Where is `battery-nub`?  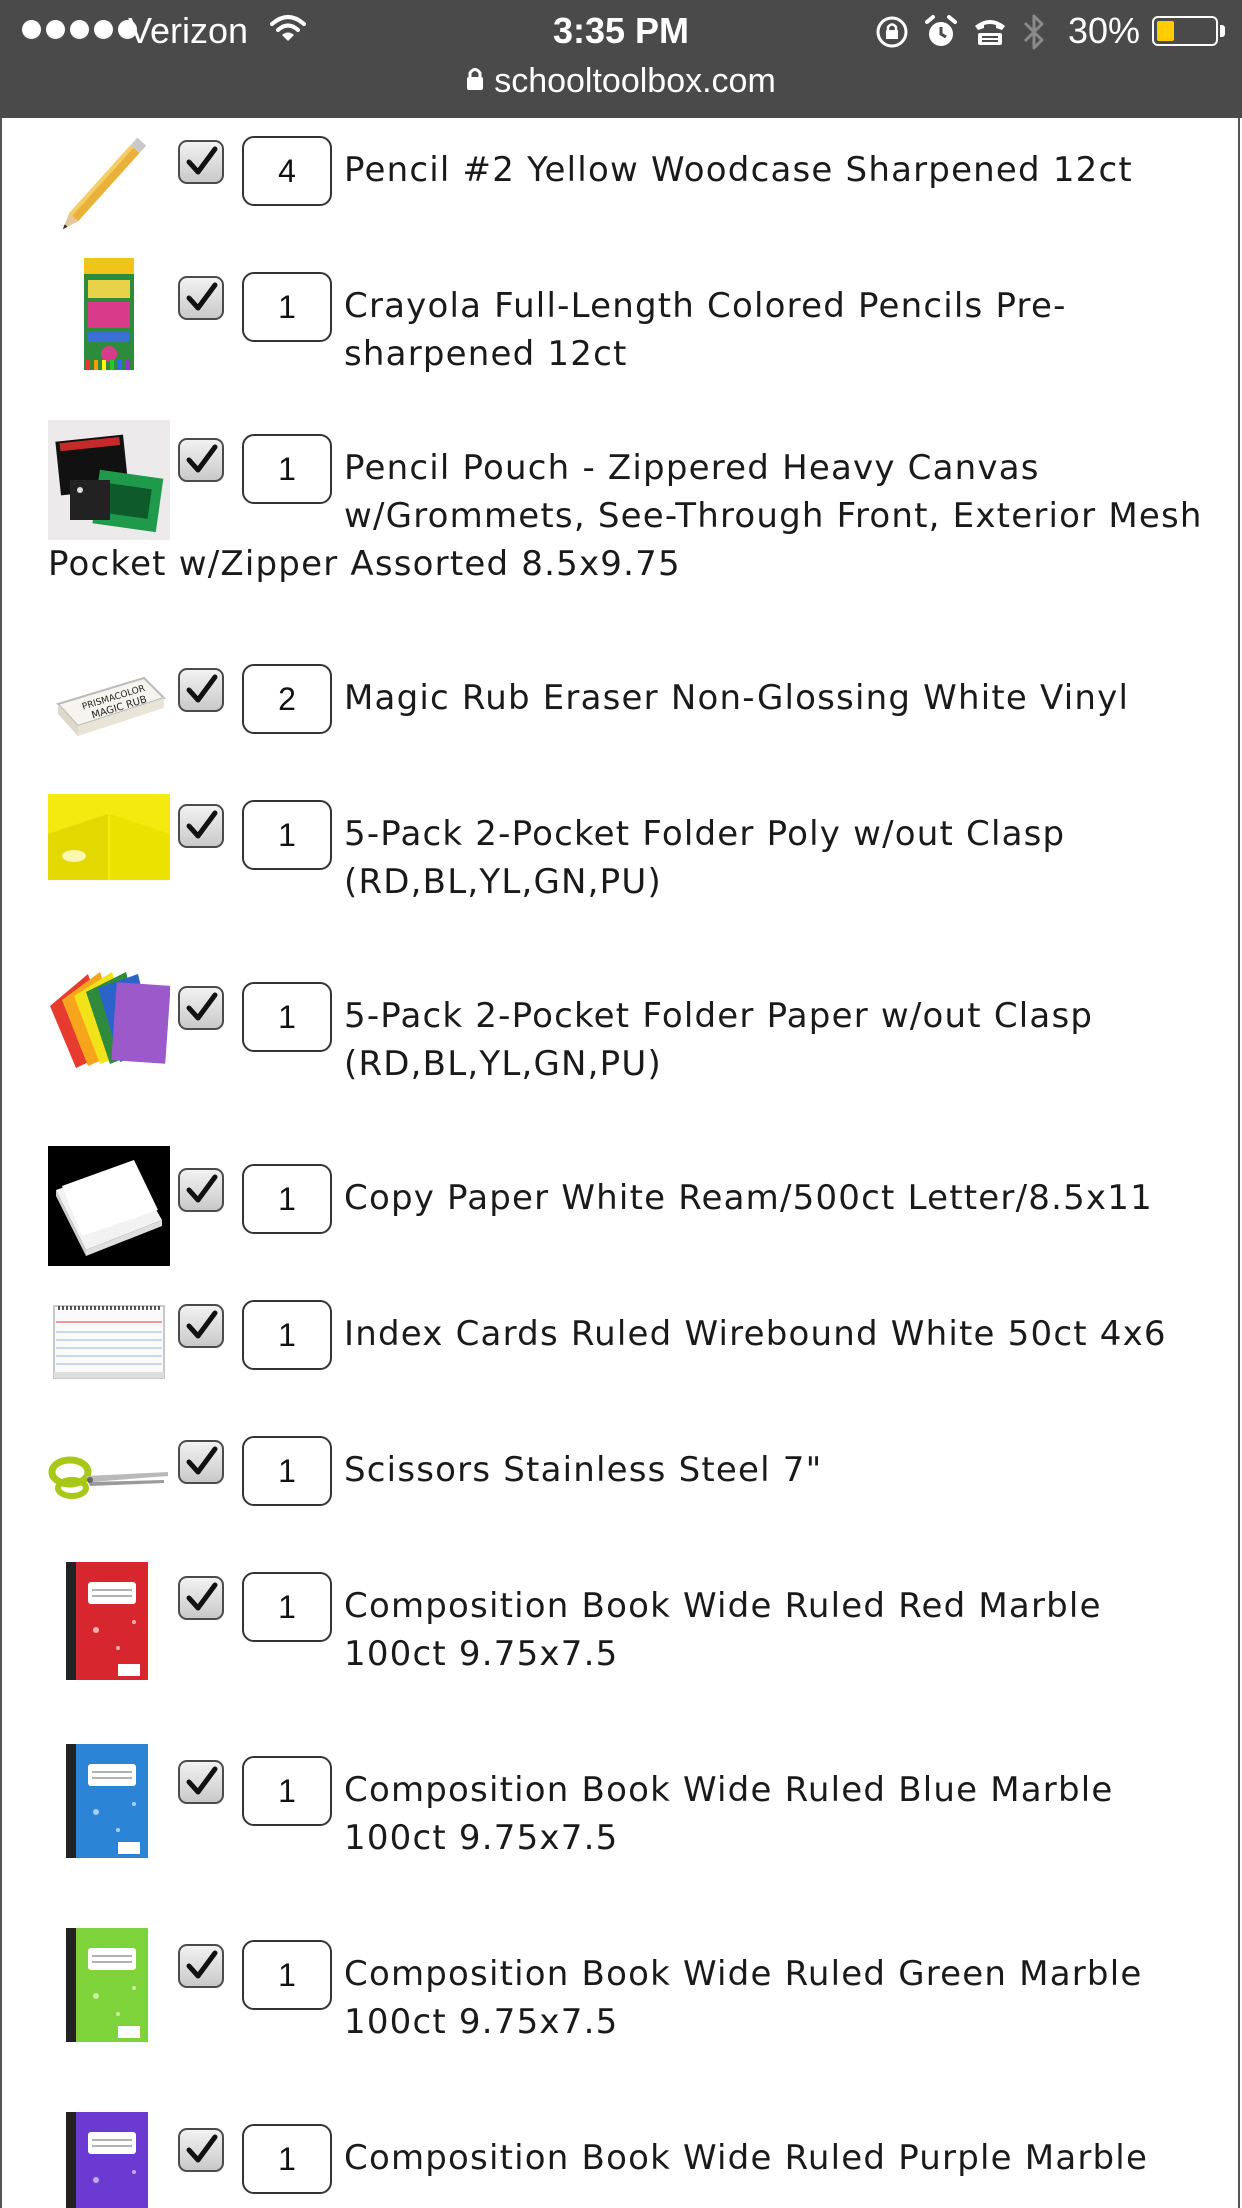 battery-nub is located at coordinates (1222, 31).